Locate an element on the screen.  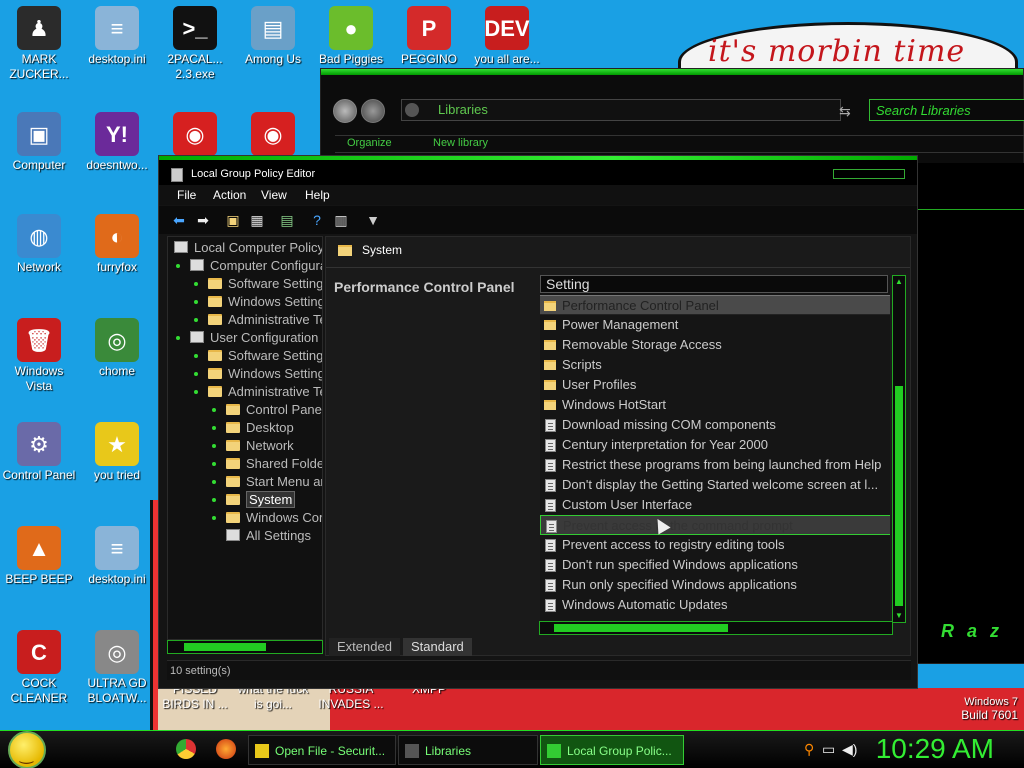
menu-file: File is located at coordinates (186, 195).